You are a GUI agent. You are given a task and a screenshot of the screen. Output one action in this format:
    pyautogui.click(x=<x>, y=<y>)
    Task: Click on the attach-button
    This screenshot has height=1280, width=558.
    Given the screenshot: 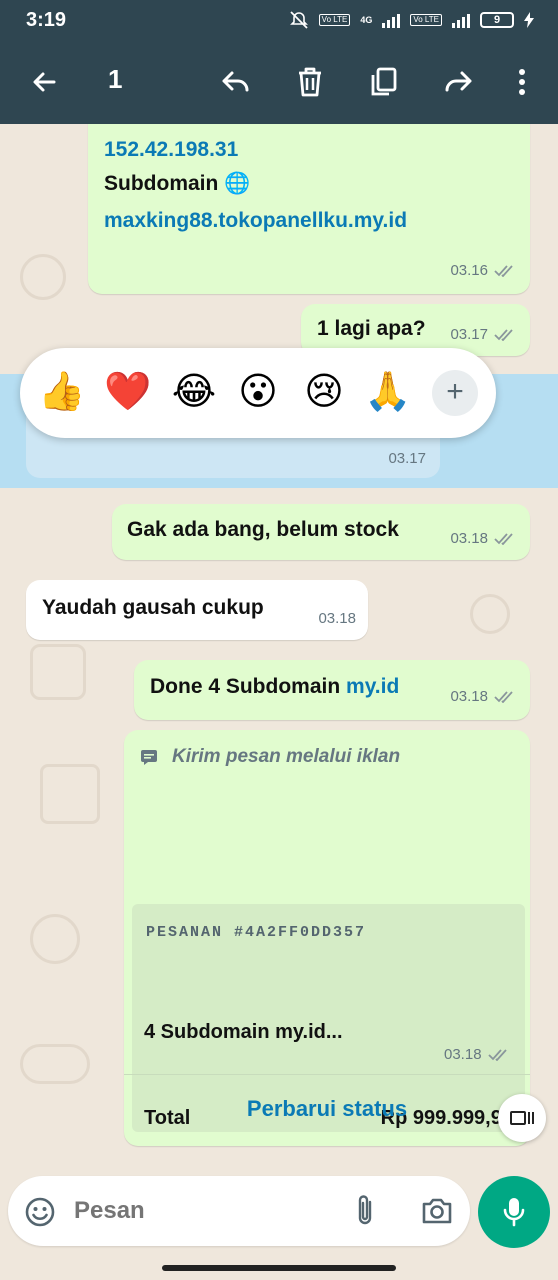 What is the action you would take?
    pyautogui.click(x=365, y=1213)
    